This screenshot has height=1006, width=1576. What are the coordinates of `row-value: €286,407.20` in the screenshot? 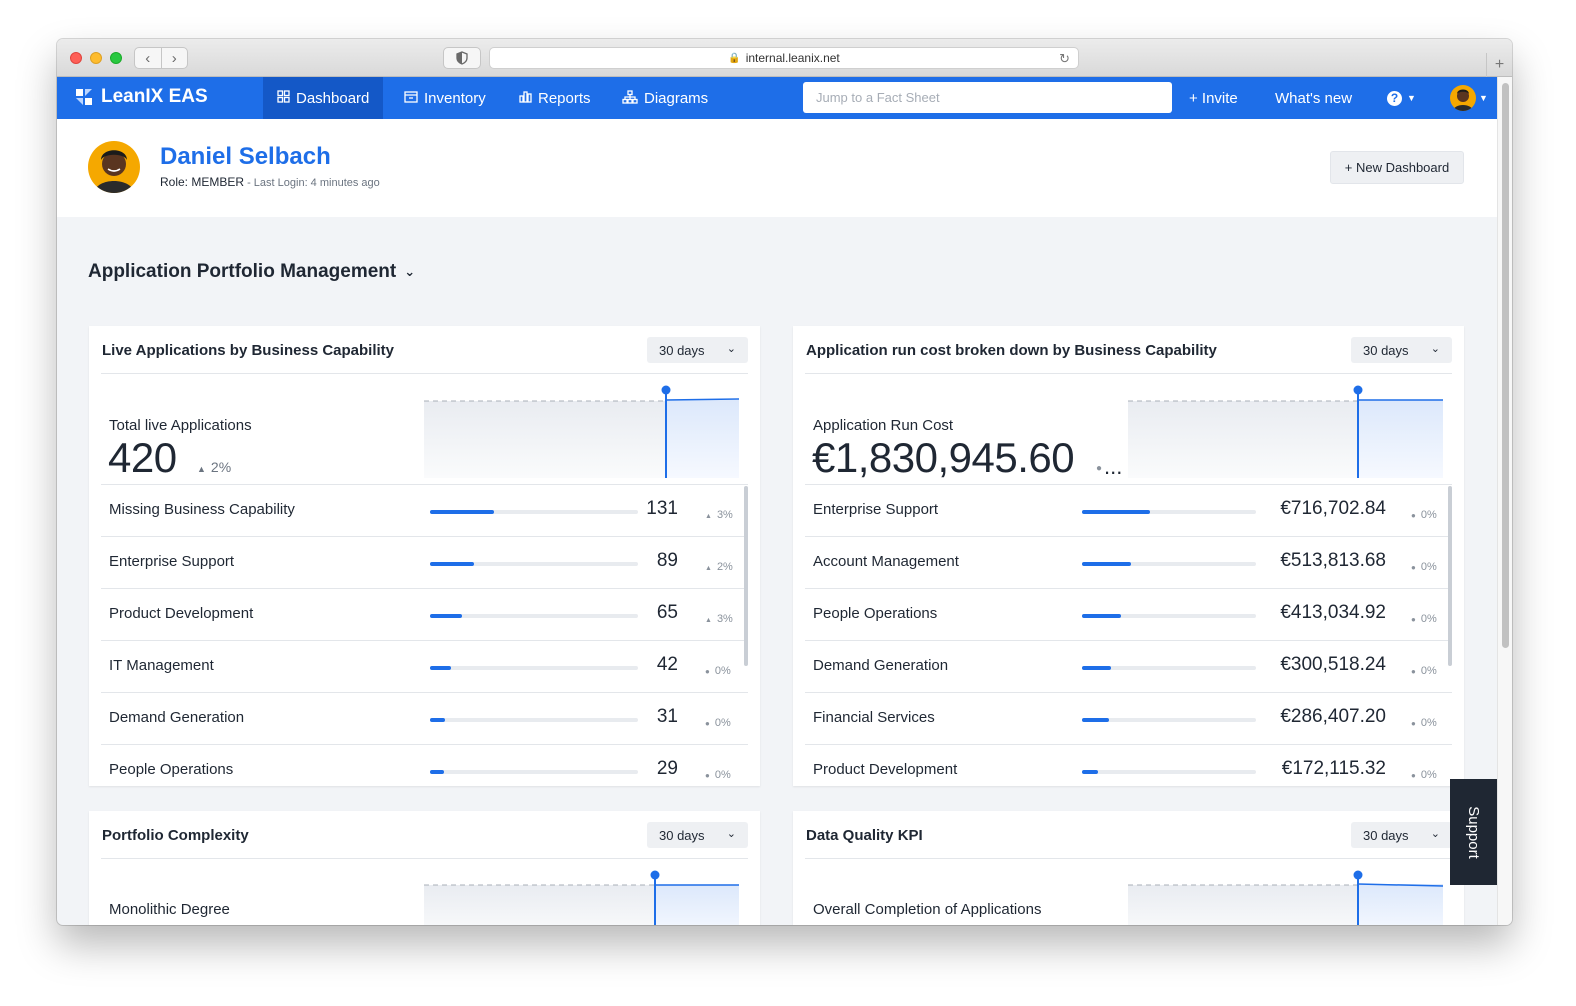 It's located at (1333, 716).